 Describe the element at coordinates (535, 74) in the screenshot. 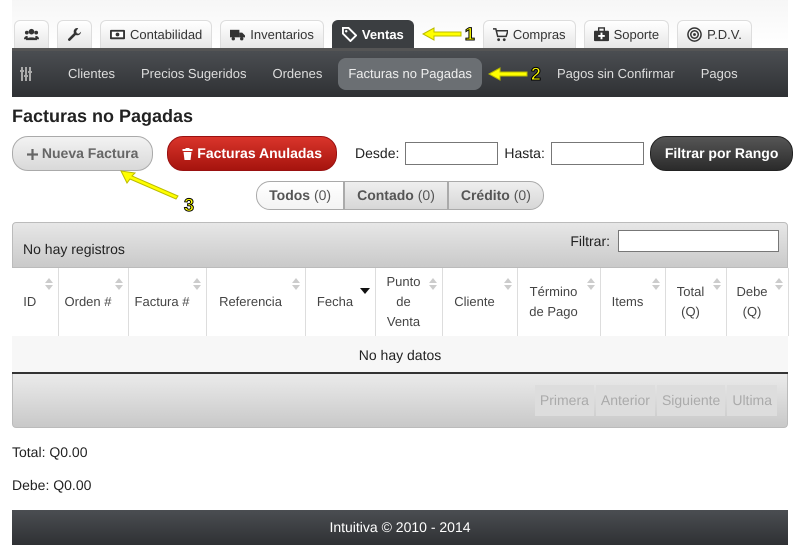

I see `callout-number: 2` at that location.